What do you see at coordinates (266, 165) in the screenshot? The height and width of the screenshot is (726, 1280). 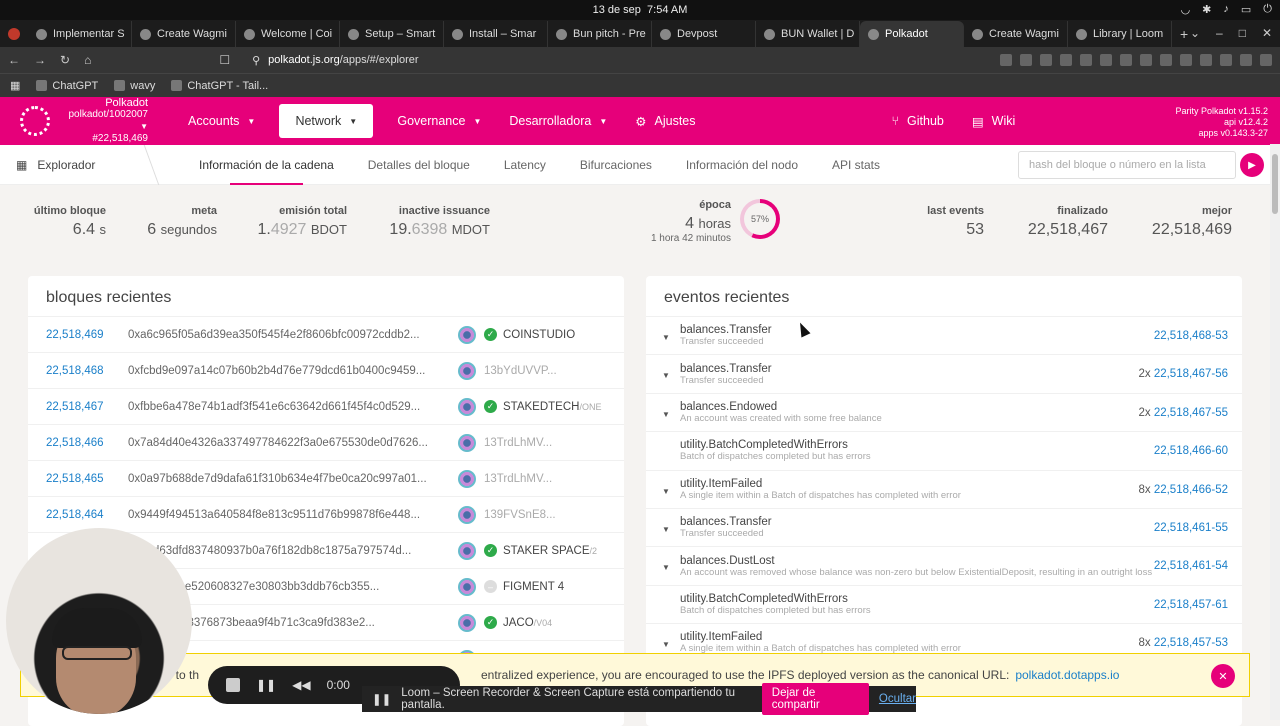 I see `tab-chain-info: Información de la cadena` at bounding box center [266, 165].